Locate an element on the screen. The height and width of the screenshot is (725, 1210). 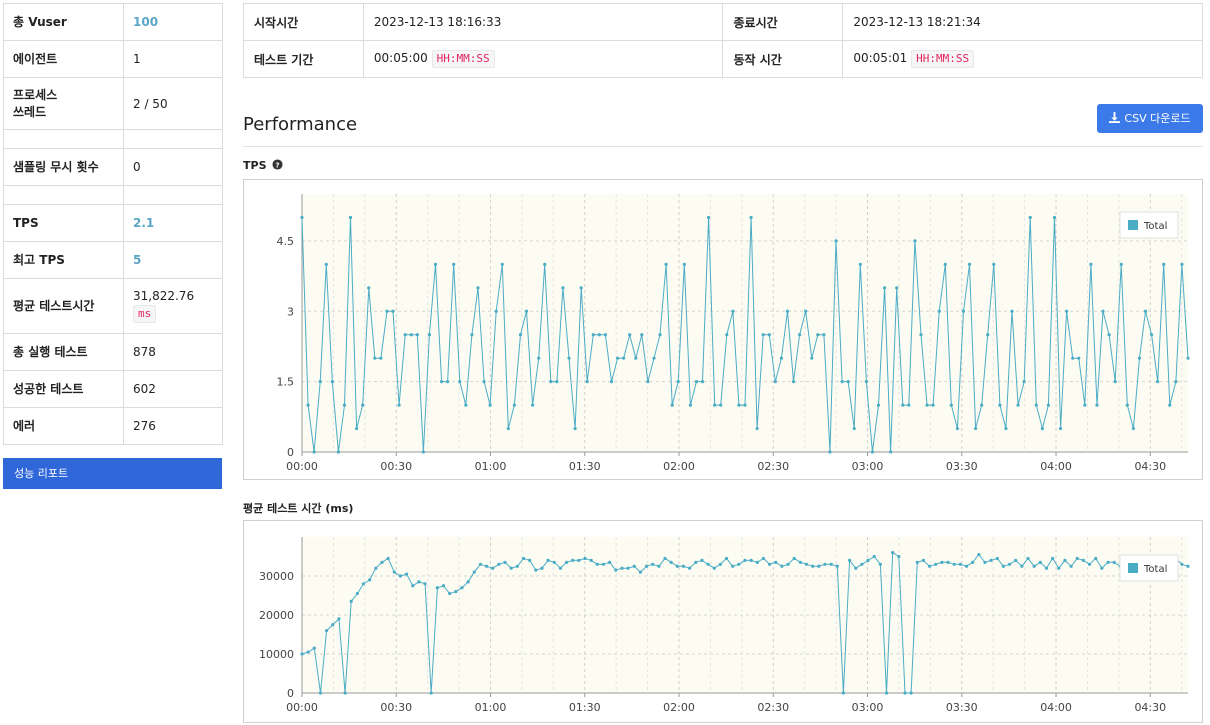
avg-y-tick-label: 30000 is located at coordinates (276, 576).